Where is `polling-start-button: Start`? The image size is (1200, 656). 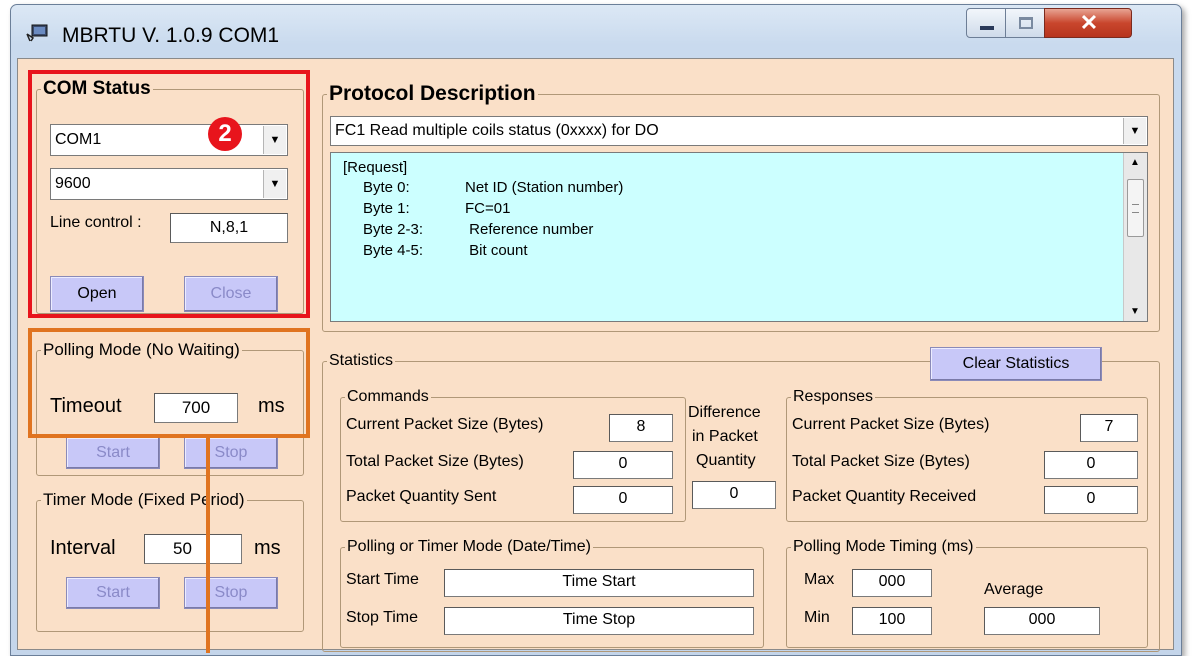 polling-start-button: Start is located at coordinates (113, 453).